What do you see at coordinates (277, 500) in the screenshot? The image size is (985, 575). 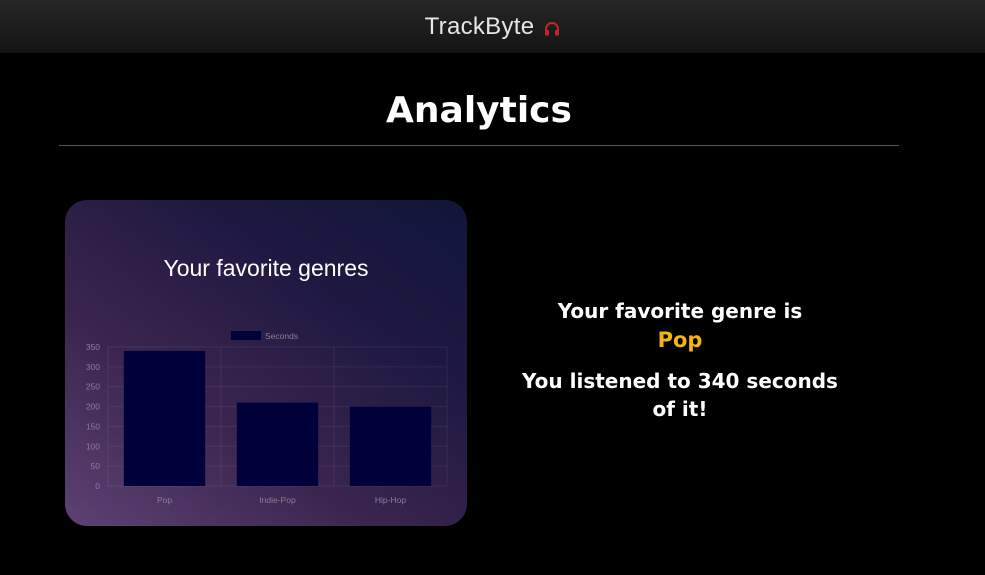 I see `x-tick-label: Indie-Pop` at bounding box center [277, 500].